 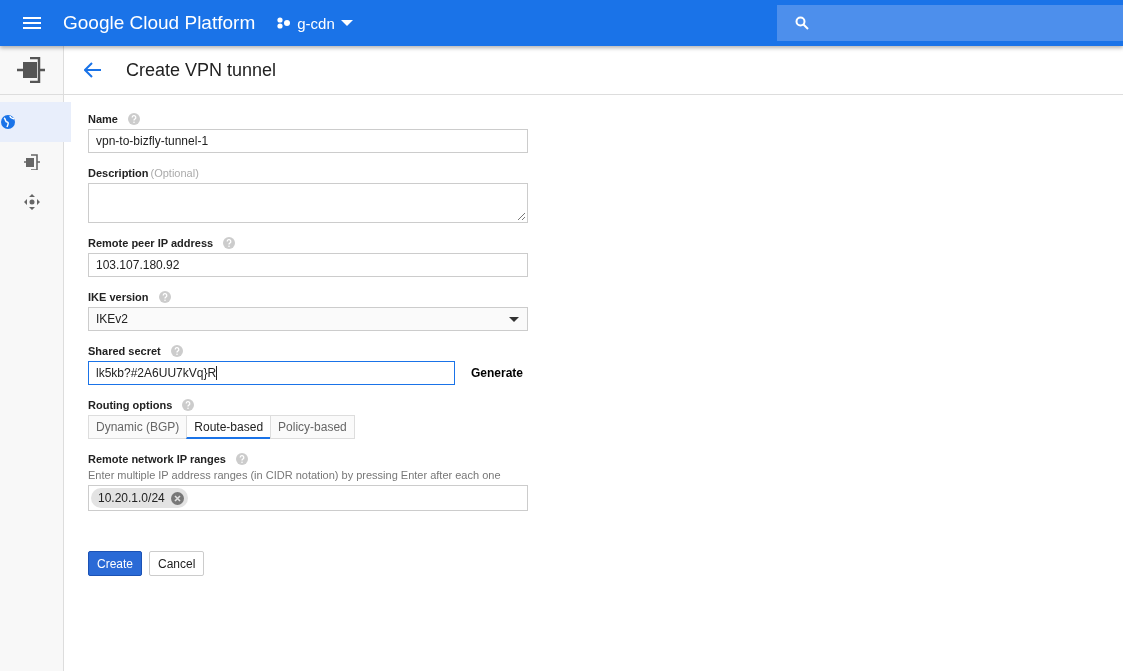 What do you see at coordinates (308, 319) in the screenshot?
I see `select-field: IKEv2` at bounding box center [308, 319].